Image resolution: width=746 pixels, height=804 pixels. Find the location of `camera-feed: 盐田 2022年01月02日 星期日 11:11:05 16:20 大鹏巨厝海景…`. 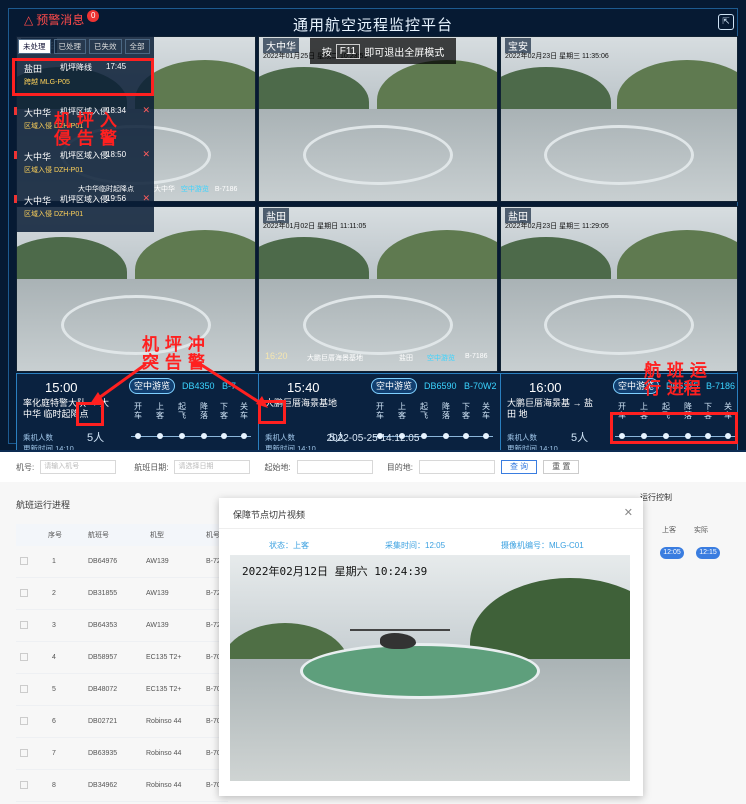

camera-feed: 盐田 2022年01月02日 星期日 11:11:05 16:20 大鹏巨厝海景… is located at coordinates (378, 289).